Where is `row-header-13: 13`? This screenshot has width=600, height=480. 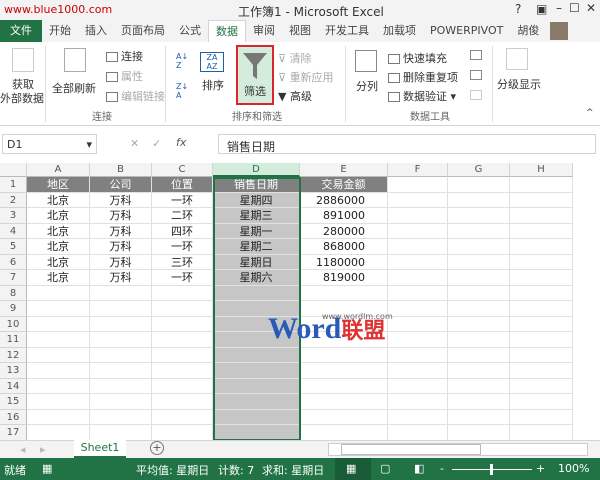
row-header-13: 13 is located at coordinates (13, 371).